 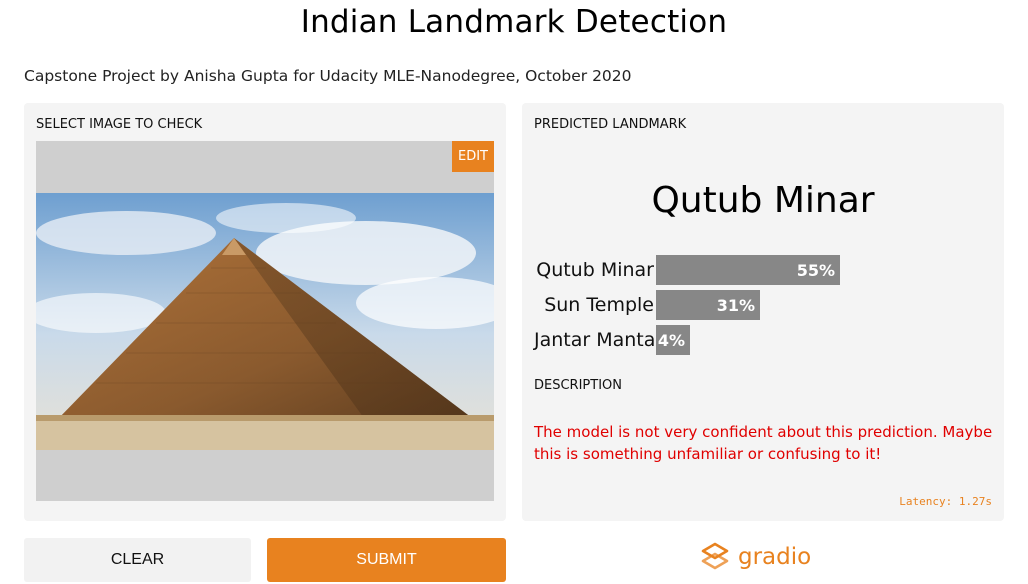 What do you see at coordinates (578, 385) in the screenshot?
I see `description-label: DESCRIPTION` at bounding box center [578, 385].